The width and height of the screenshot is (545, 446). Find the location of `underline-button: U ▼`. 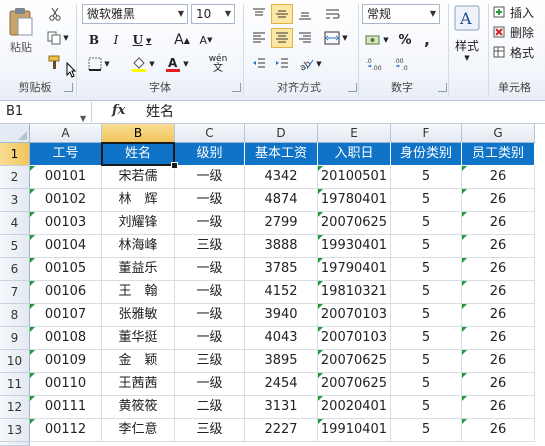

underline-button: U ▼ is located at coordinates (142, 40).